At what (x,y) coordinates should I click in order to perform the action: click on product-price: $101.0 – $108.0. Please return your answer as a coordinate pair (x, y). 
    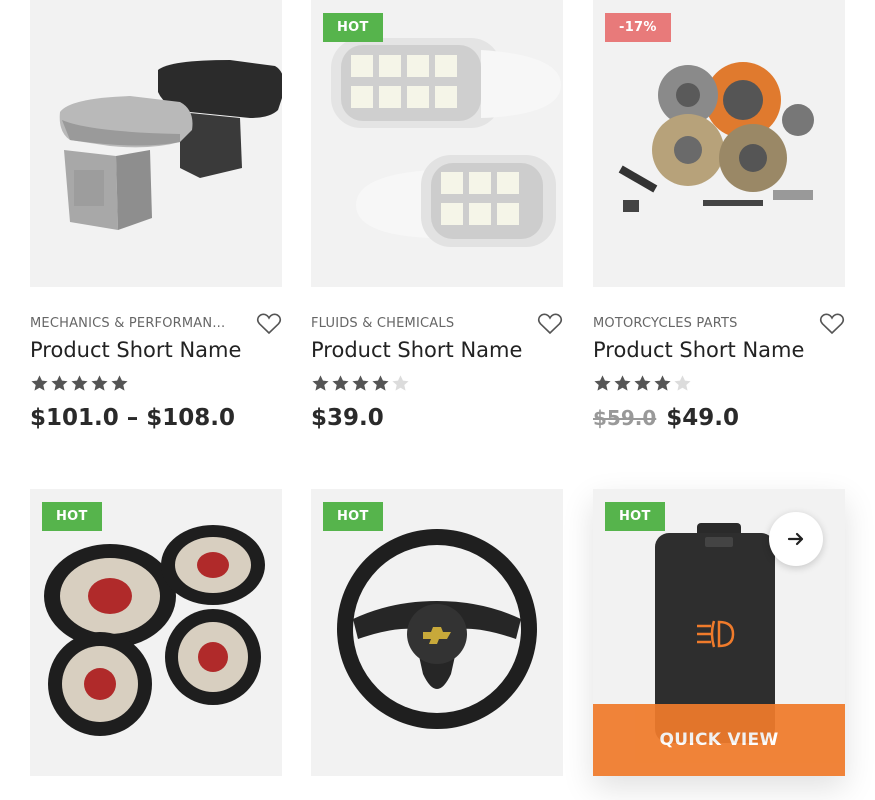
    Looking at the image, I should click on (132, 418).